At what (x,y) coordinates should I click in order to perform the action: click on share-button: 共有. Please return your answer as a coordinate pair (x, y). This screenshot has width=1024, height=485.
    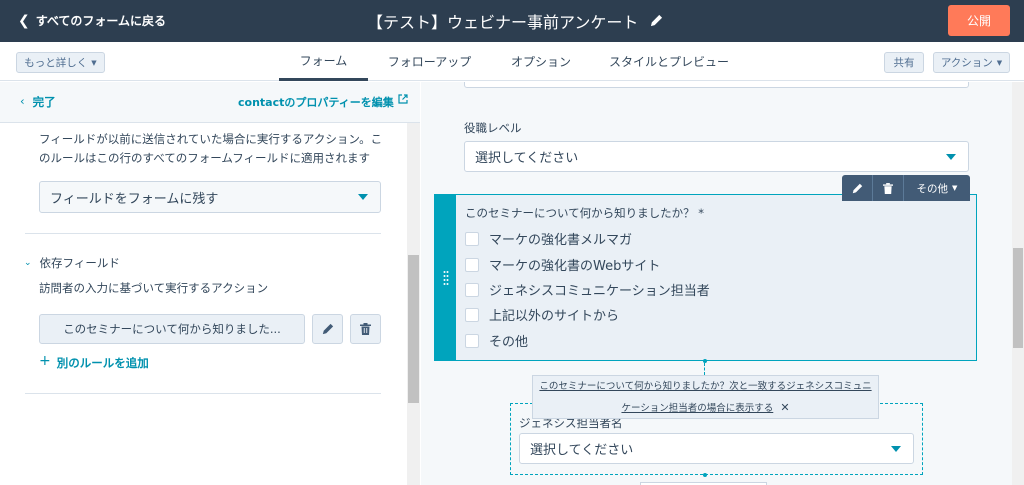
    Looking at the image, I should click on (904, 62).